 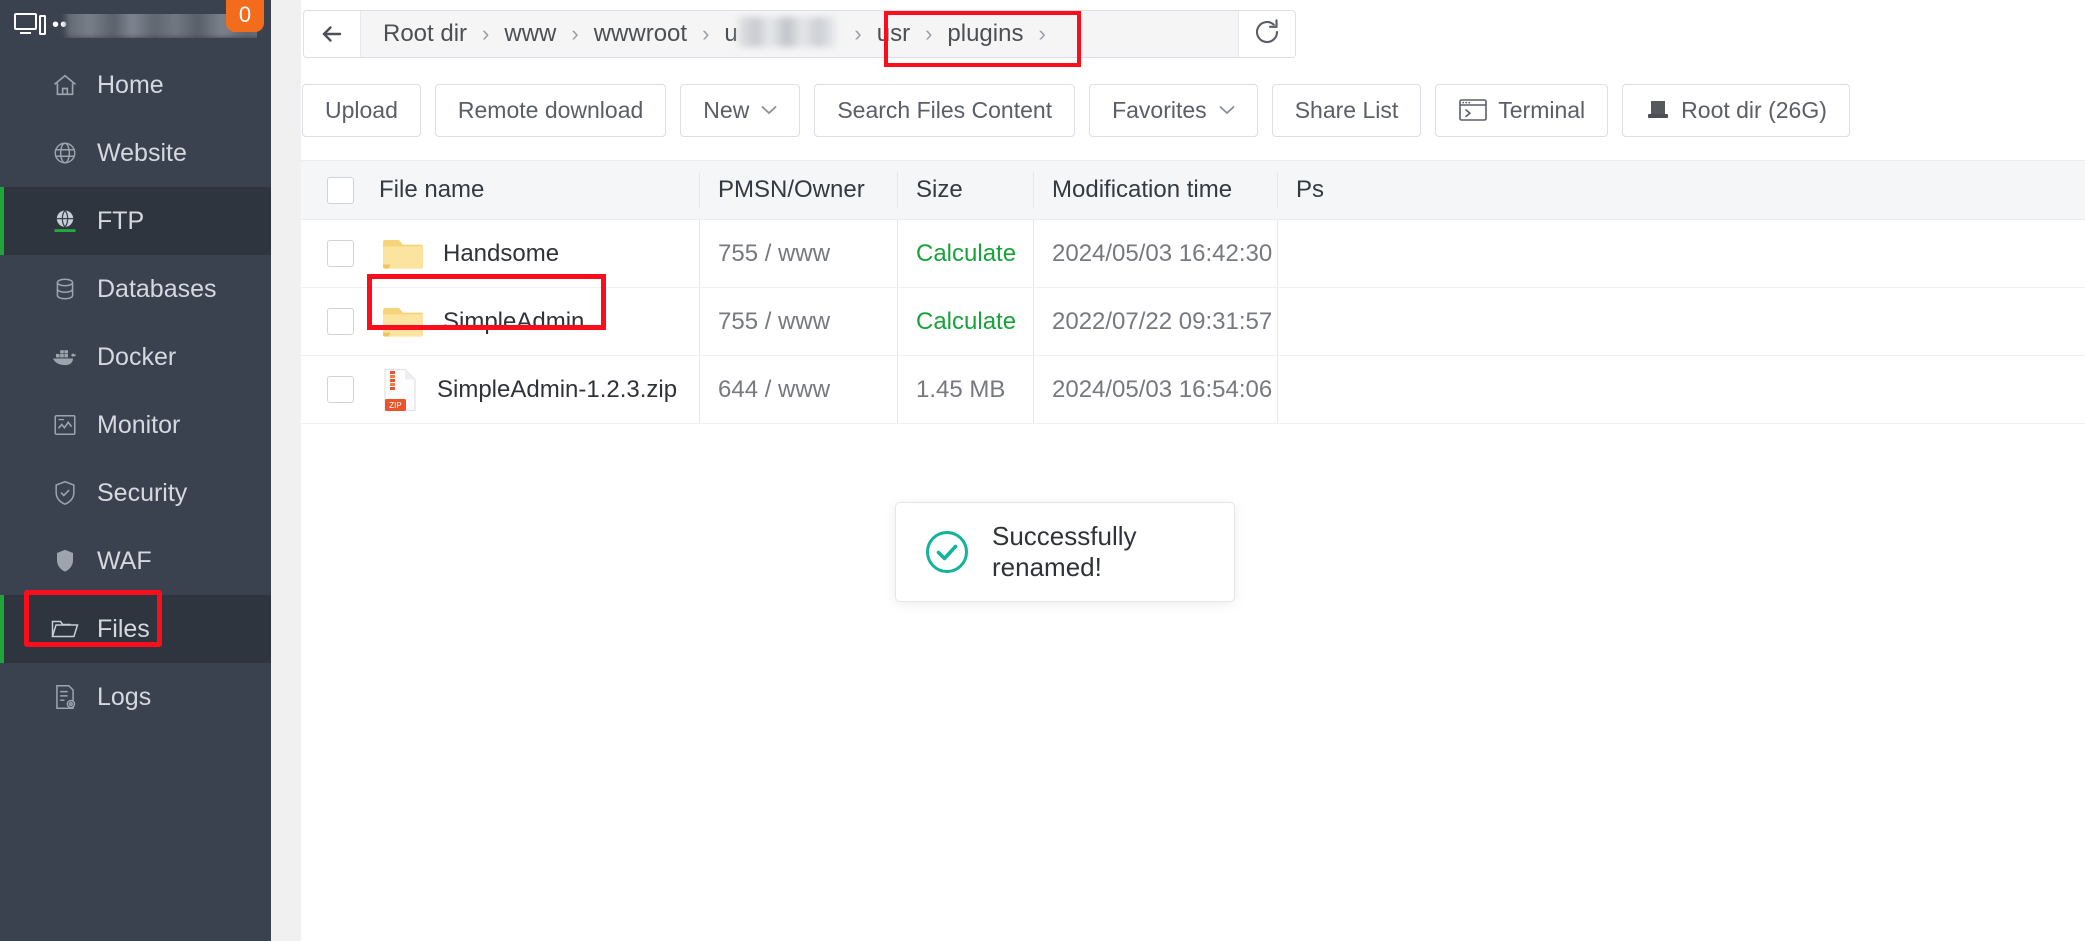 What do you see at coordinates (332, 34) in the screenshot?
I see `back-button` at bounding box center [332, 34].